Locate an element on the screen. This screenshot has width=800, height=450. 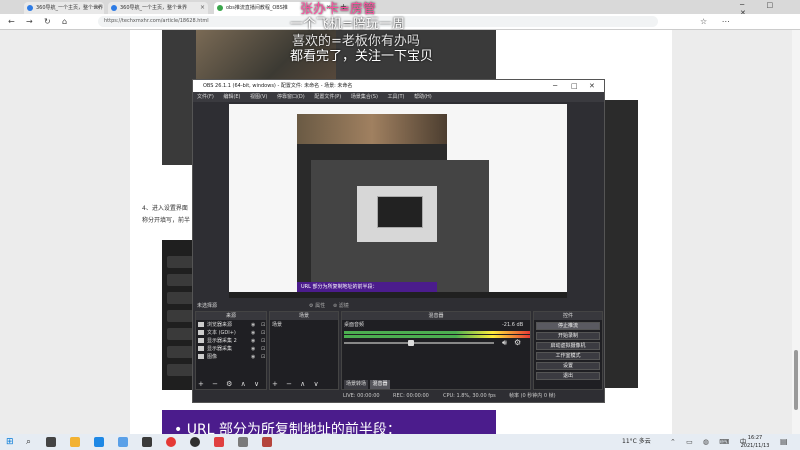
properties-icon: ⚙ 属性 is located at coordinates (317, 306).